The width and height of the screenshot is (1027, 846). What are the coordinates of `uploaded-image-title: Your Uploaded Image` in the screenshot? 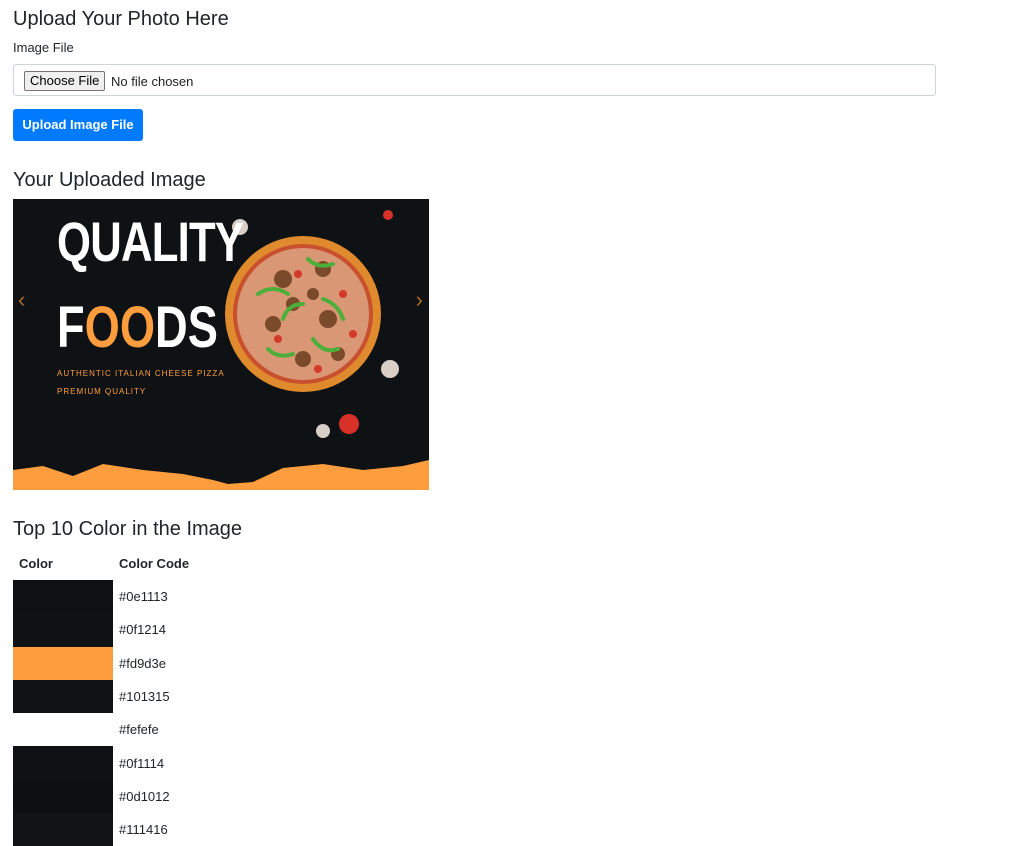 It's located at (109, 180).